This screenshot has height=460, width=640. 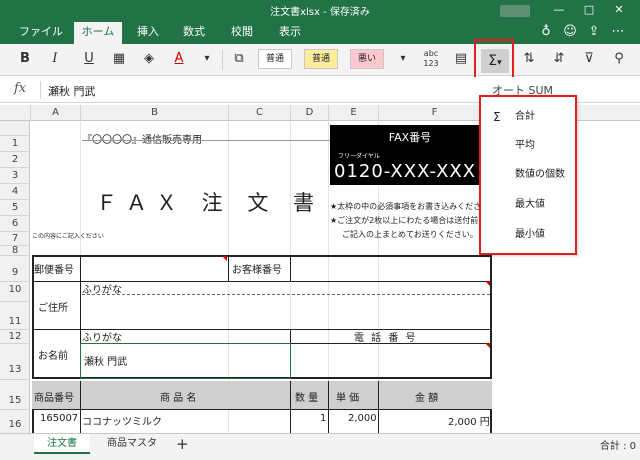 What do you see at coordinates (525, 145) in the screenshot?
I see `menu-item-label: 平均` at bounding box center [525, 145].